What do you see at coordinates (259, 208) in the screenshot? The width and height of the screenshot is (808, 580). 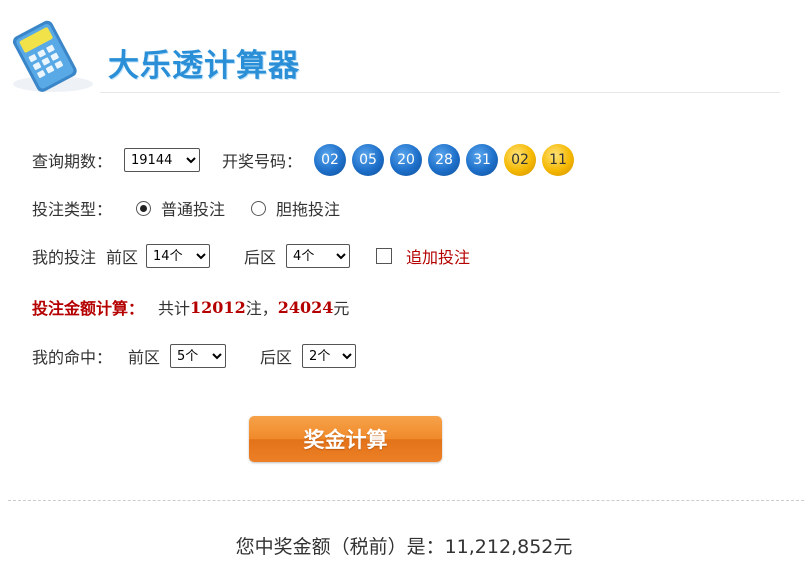 I see `radio-dantuo-control` at bounding box center [259, 208].